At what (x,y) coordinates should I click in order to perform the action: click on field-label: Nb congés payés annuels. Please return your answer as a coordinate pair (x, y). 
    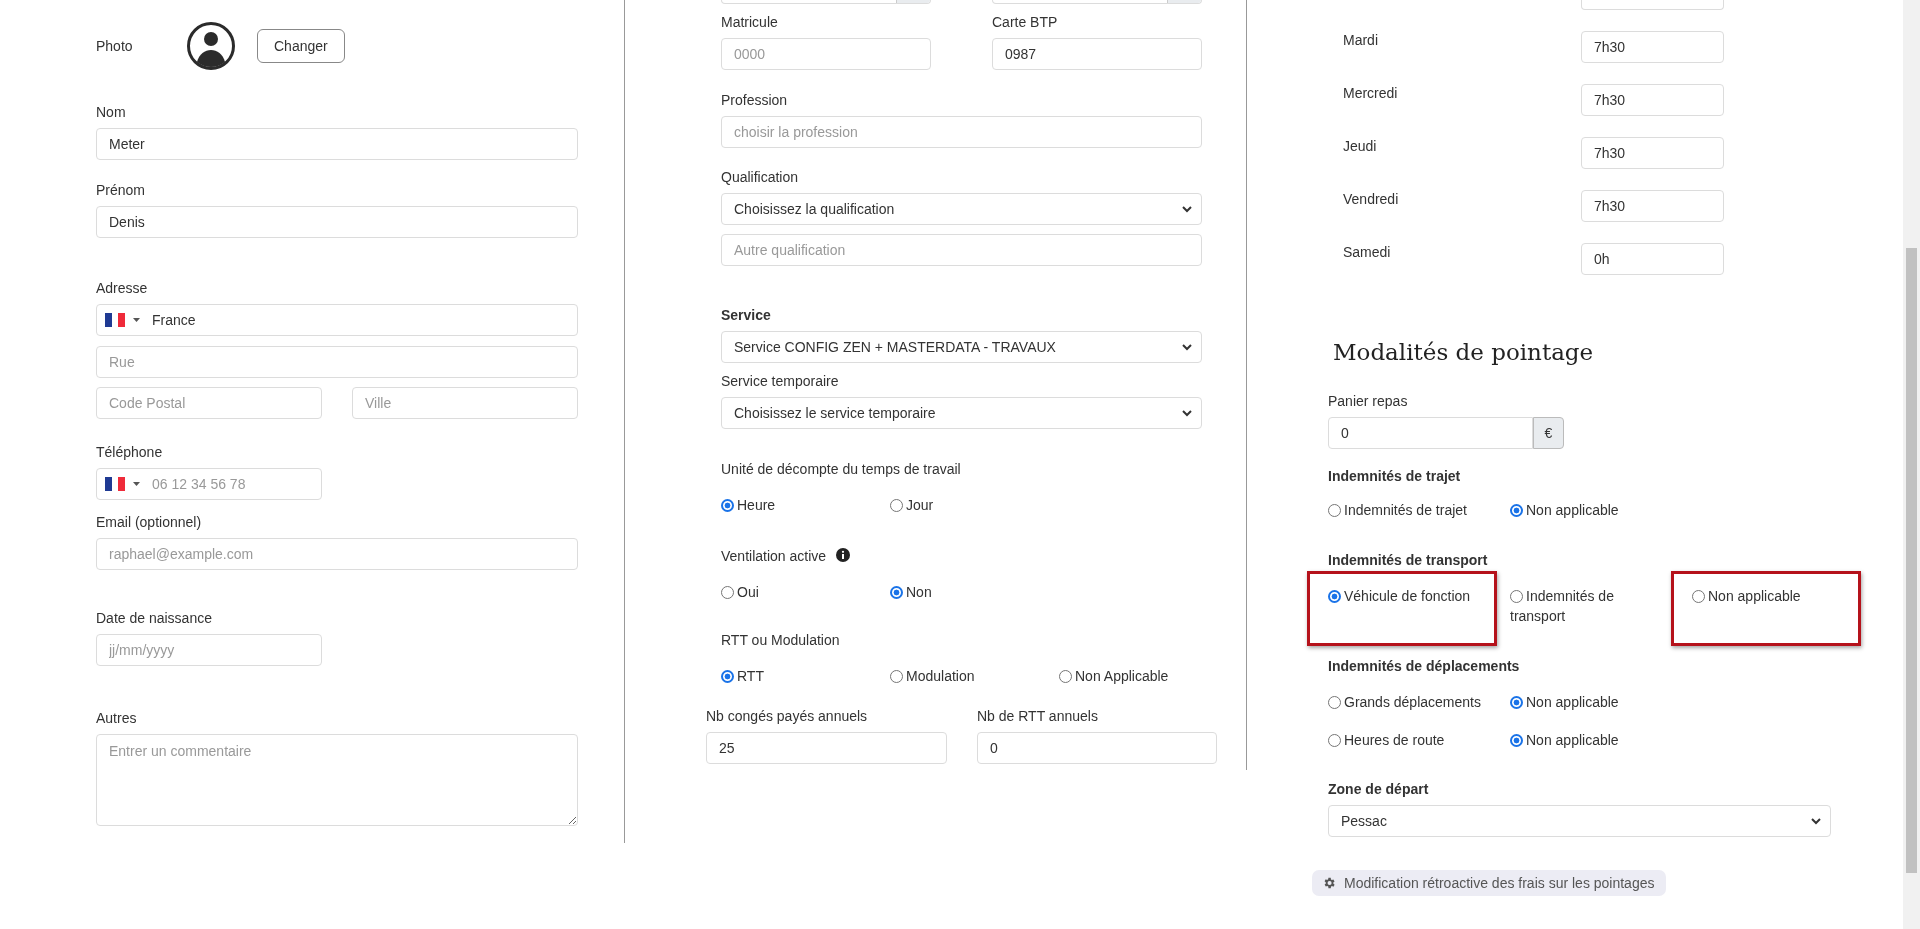
    Looking at the image, I should click on (787, 716).